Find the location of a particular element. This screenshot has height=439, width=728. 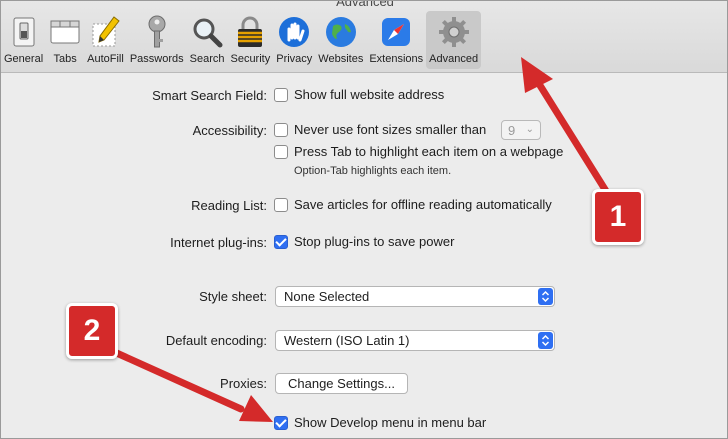

tab-tabs-label: Tabs is located at coordinates (65, 59).